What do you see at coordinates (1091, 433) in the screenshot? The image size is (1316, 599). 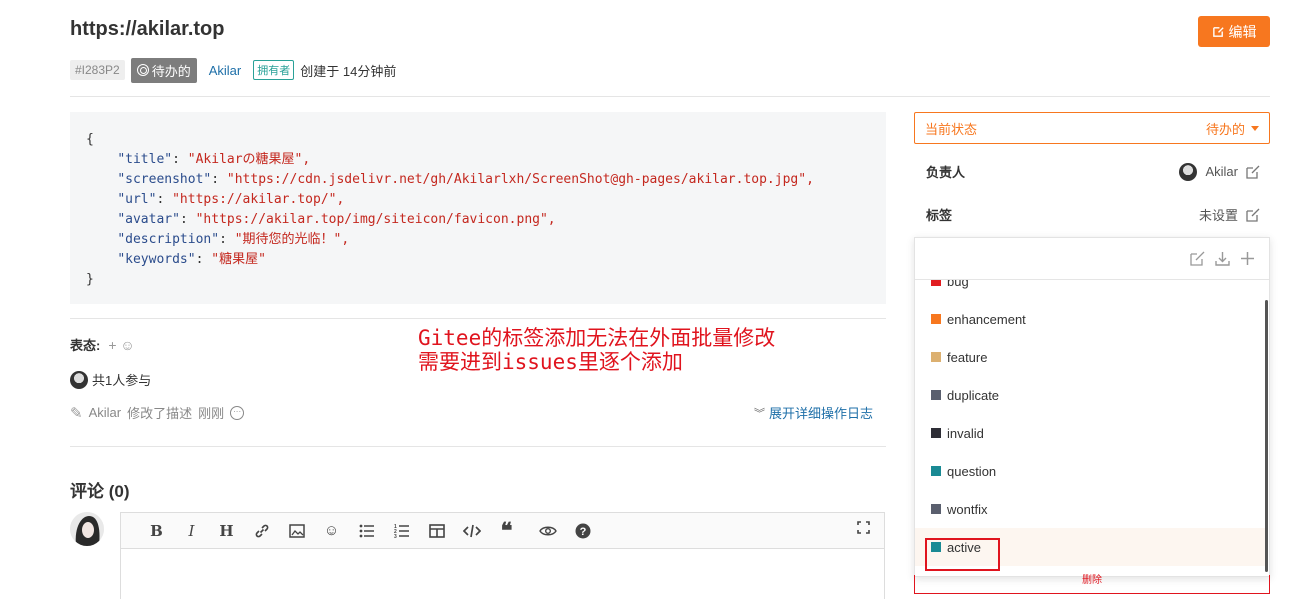 I see `label-option-invalid: invalid` at bounding box center [1091, 433].